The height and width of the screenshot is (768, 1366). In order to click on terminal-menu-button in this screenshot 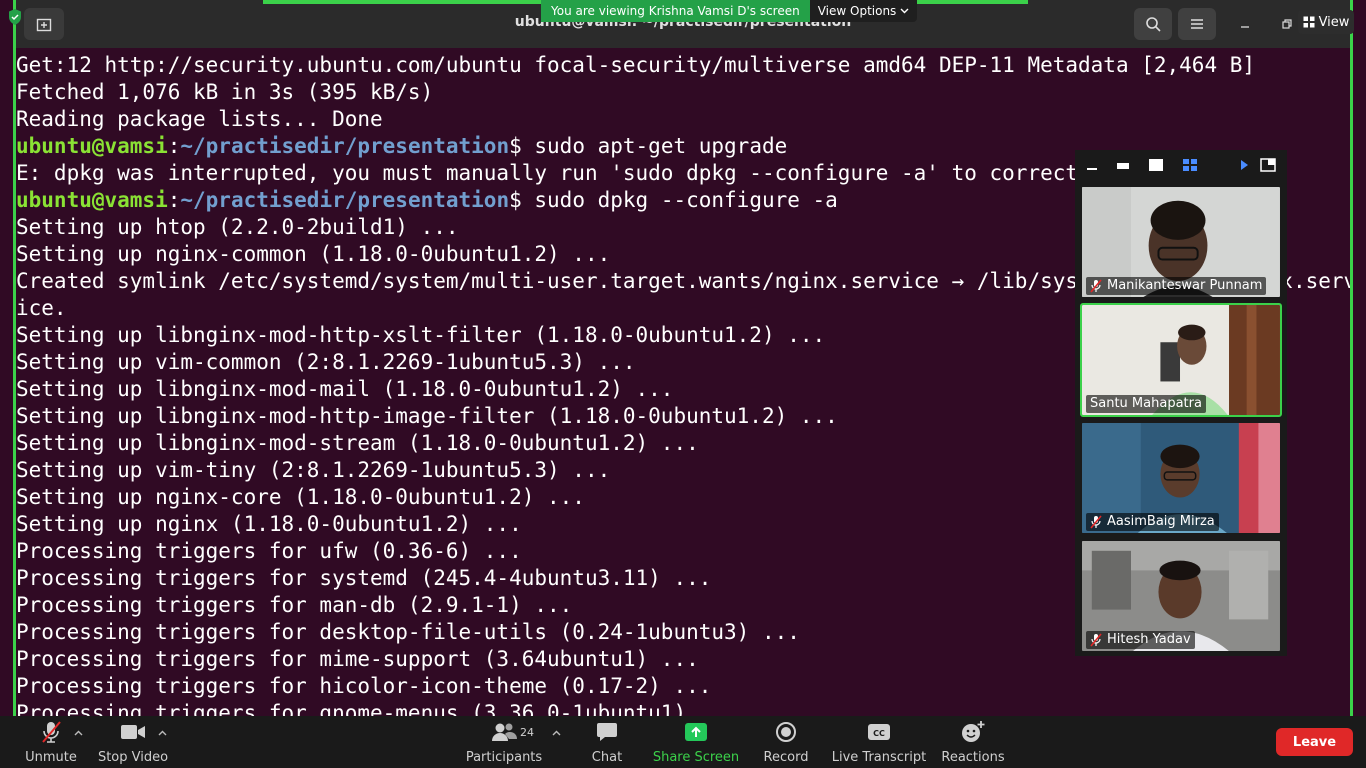, I will do `click(1197, 24)`.